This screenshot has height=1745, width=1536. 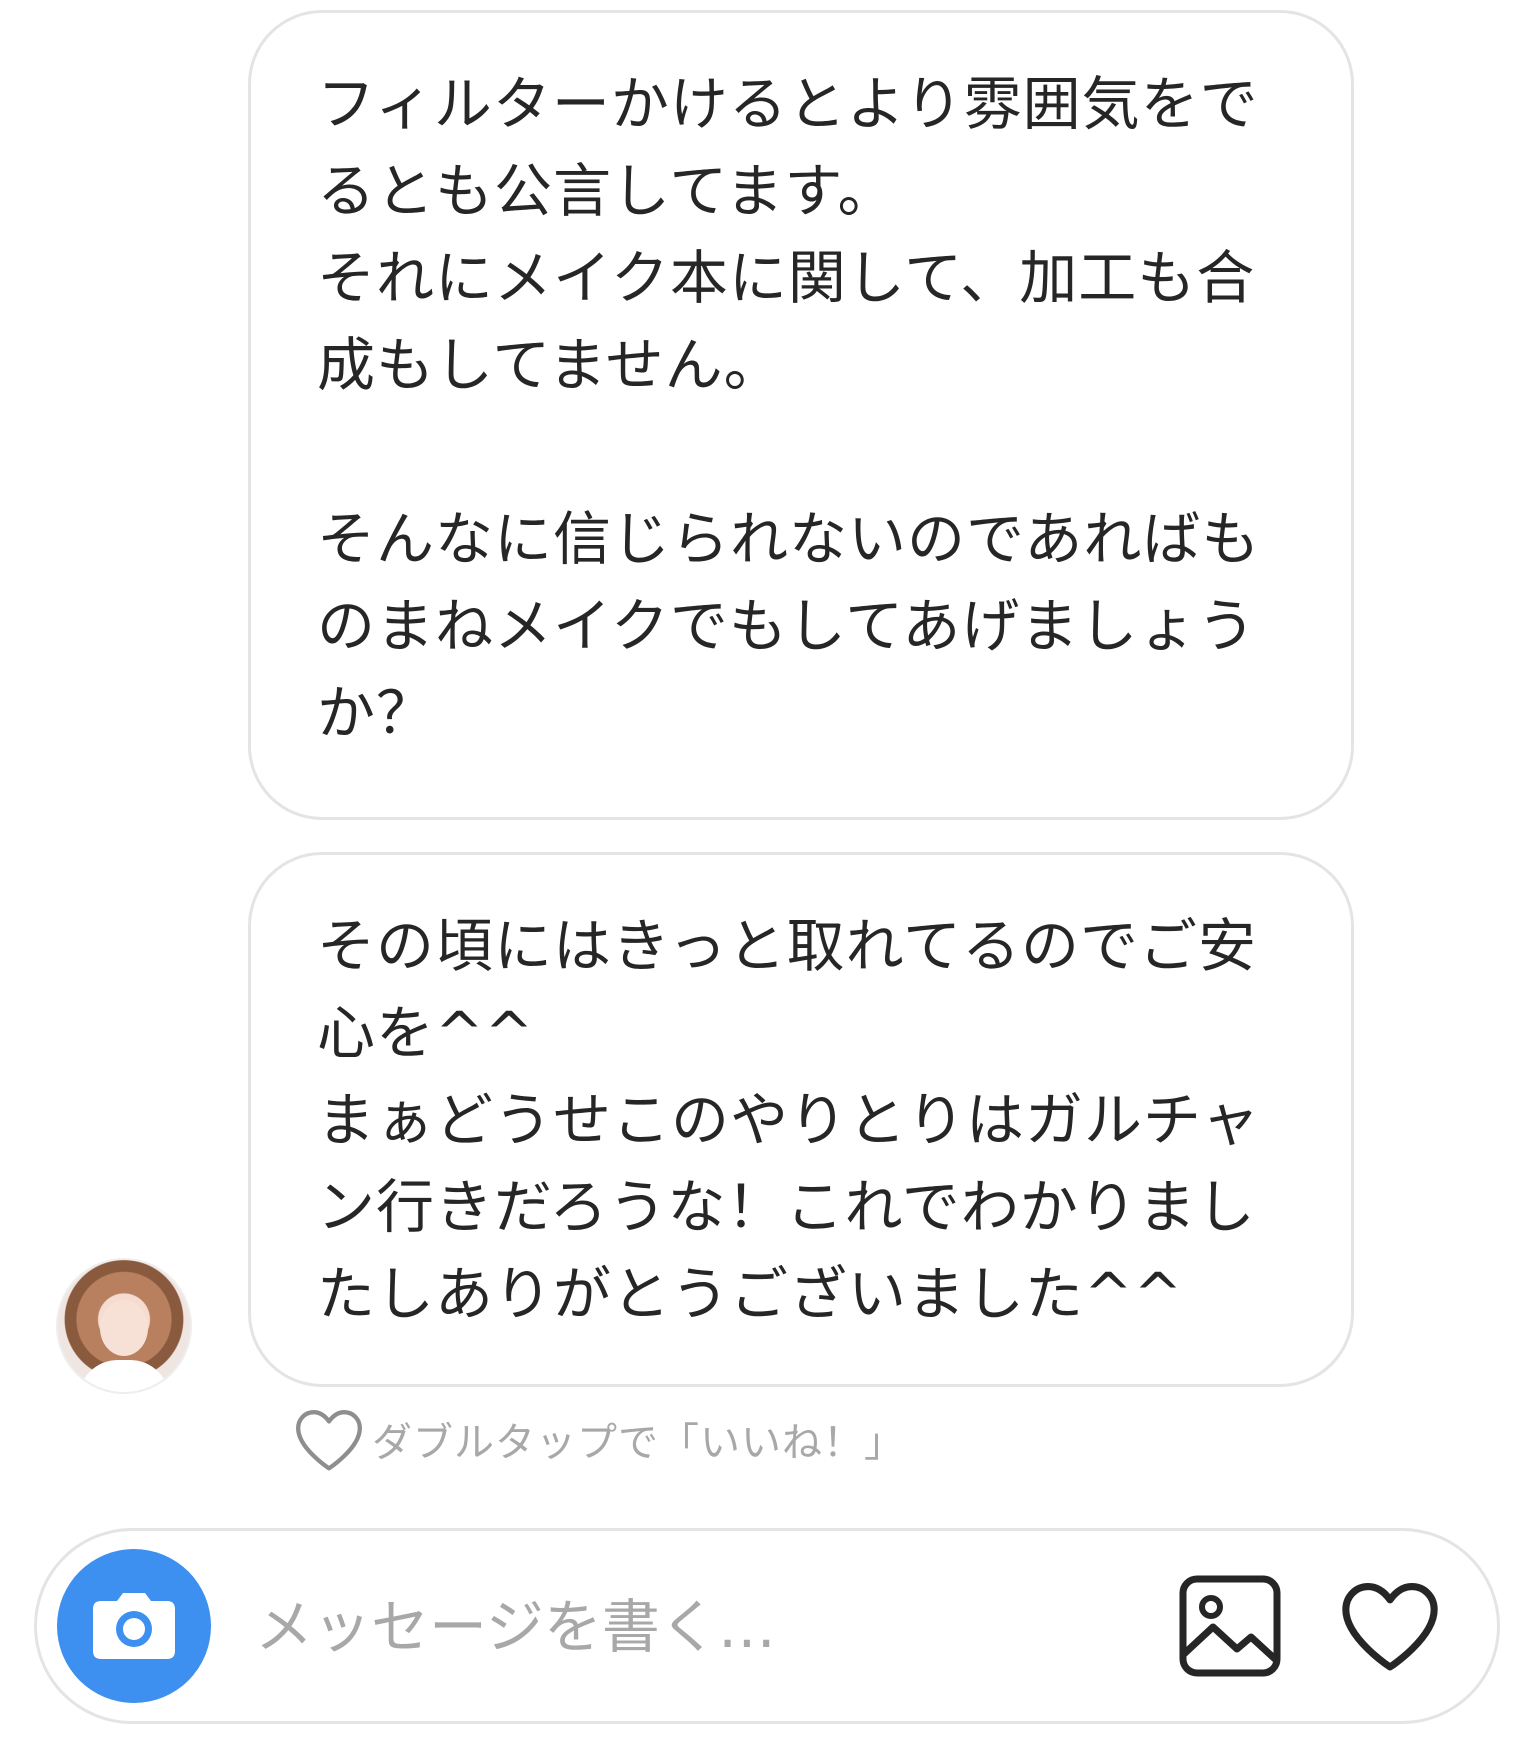 I want to click on avatar-shirt, so click(x=124, y=1376).